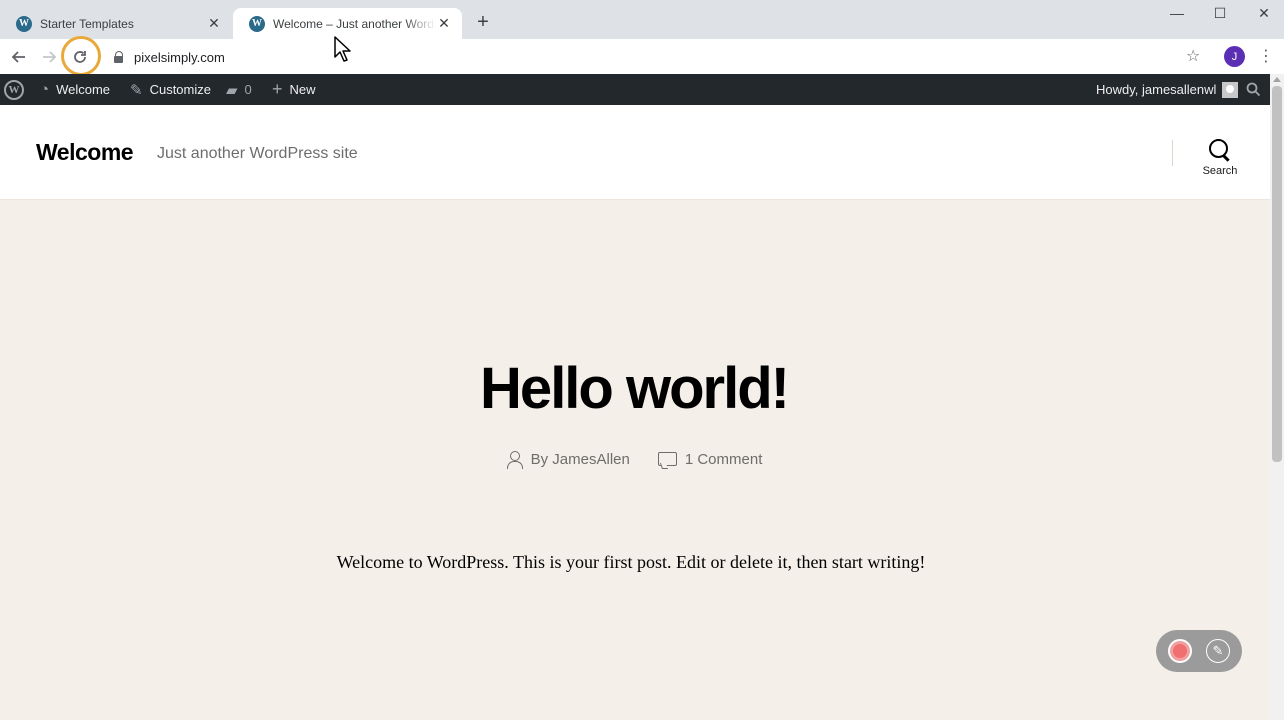  Describe the element at coordinates (248, 89) in the screenshot. I see `comments-count: 0` at that location.